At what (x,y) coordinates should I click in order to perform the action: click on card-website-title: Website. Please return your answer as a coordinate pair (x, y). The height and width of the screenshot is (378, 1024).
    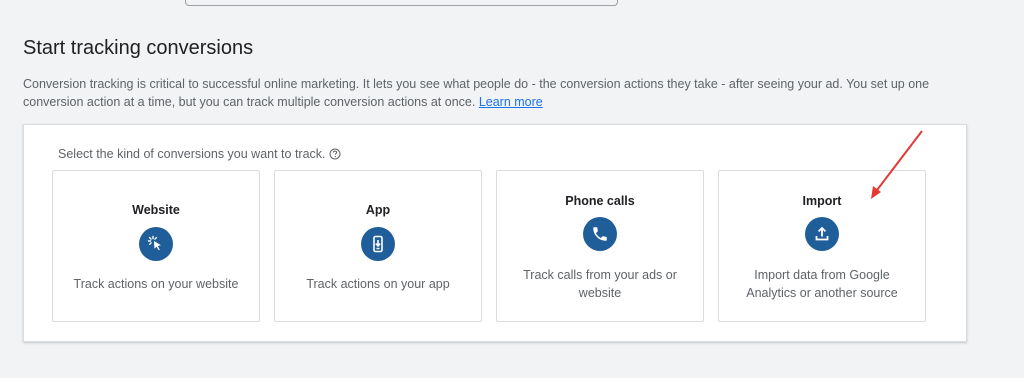
    Looking at the image, I should click on (156, 210).